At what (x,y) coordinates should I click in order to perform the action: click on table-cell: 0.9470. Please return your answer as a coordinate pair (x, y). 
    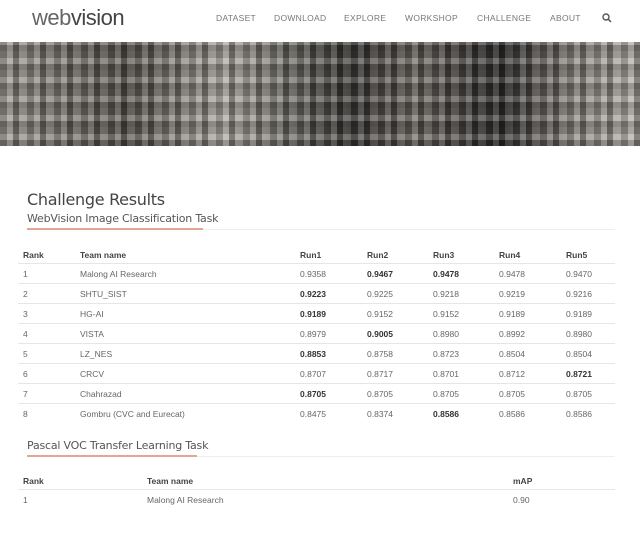
    Looking at the image, I should click on (579, 274).